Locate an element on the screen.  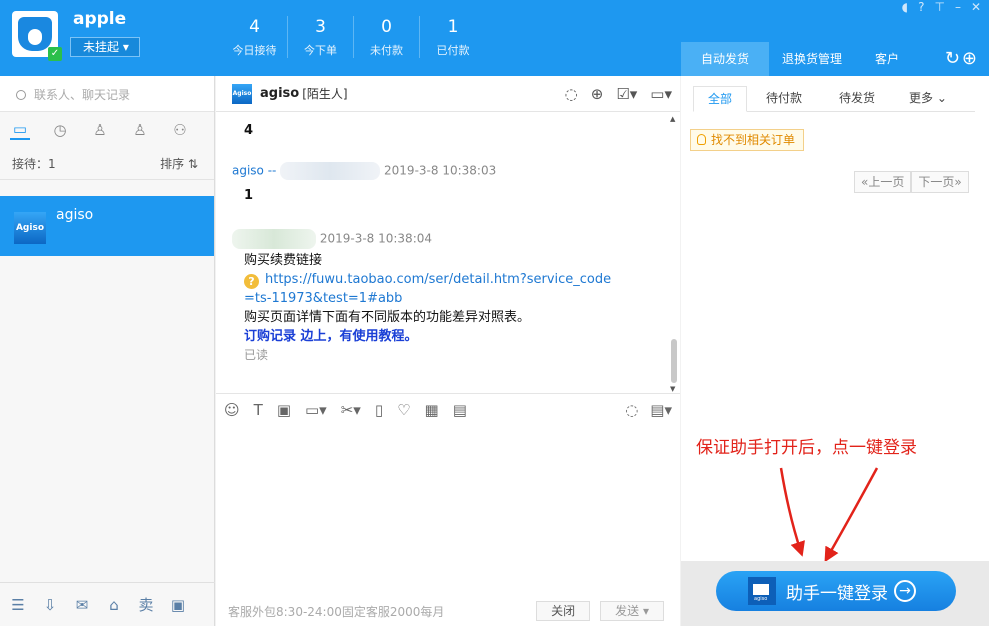
one-click-login-button: 助手一键登录 → is located at coordinates (836, 591).